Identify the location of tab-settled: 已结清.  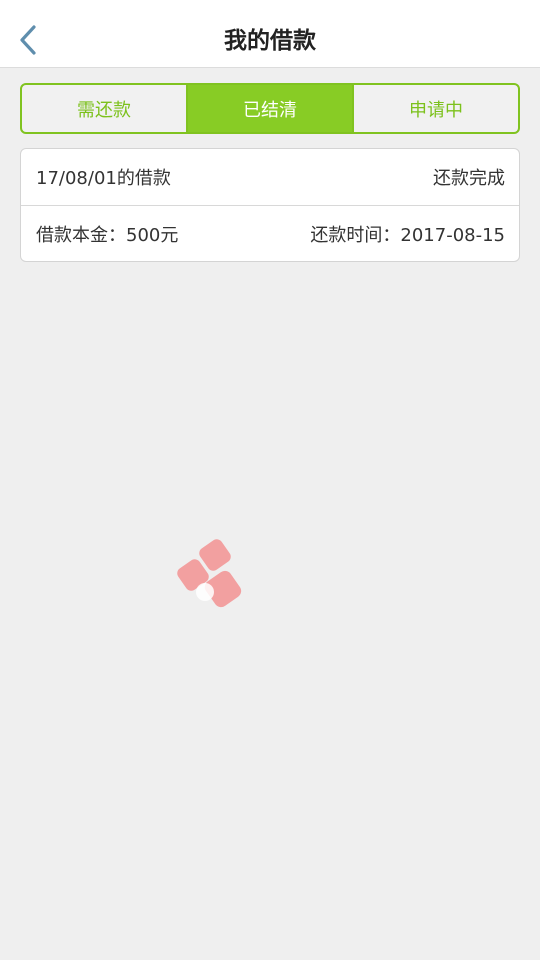
(269, 108).